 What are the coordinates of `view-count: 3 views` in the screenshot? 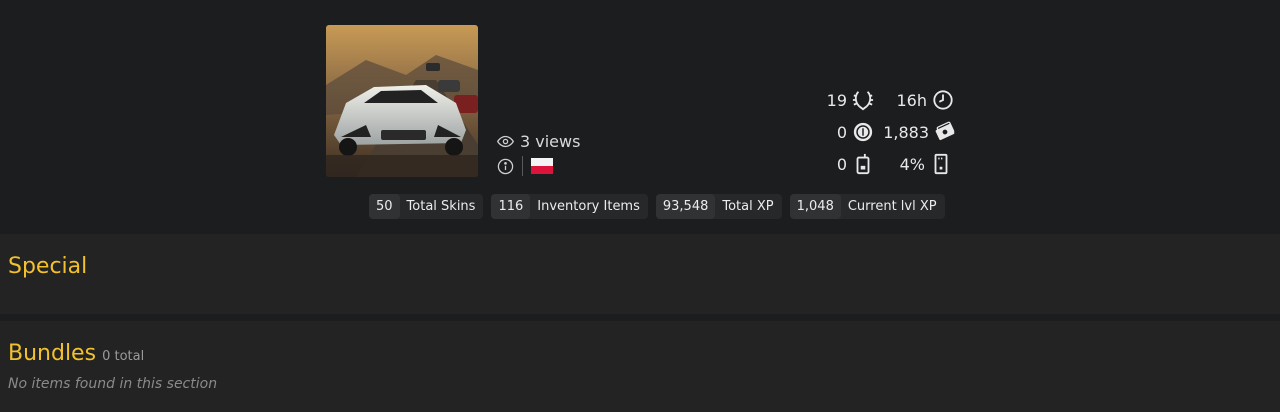 It's located at (538, 141).